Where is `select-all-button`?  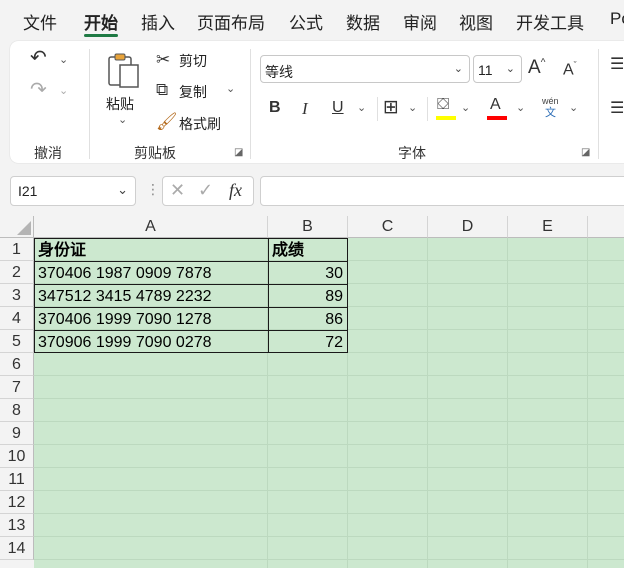
select-all-button is located at coordinates (17, 227).